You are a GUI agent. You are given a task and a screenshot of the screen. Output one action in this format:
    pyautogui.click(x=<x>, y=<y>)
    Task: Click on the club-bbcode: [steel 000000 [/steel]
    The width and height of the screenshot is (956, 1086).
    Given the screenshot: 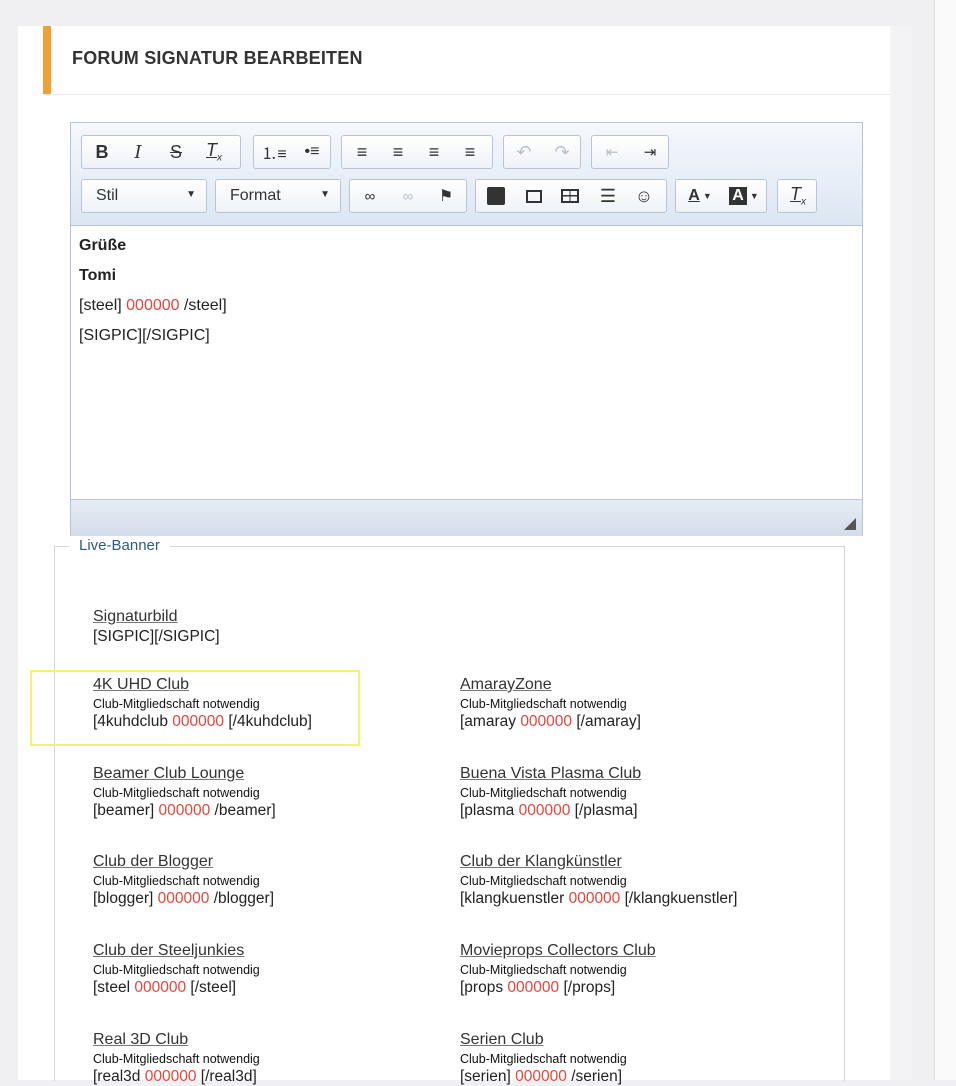 What is the action you would take?
    pyautogui.click(x=258, y=988)
    